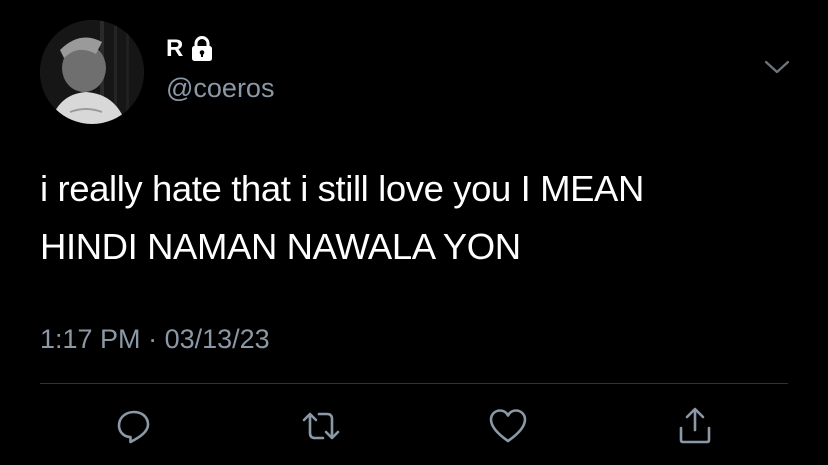  Describe the element at coordinates (175, 49) in the screenshot. I see `display-name: R` at that location.